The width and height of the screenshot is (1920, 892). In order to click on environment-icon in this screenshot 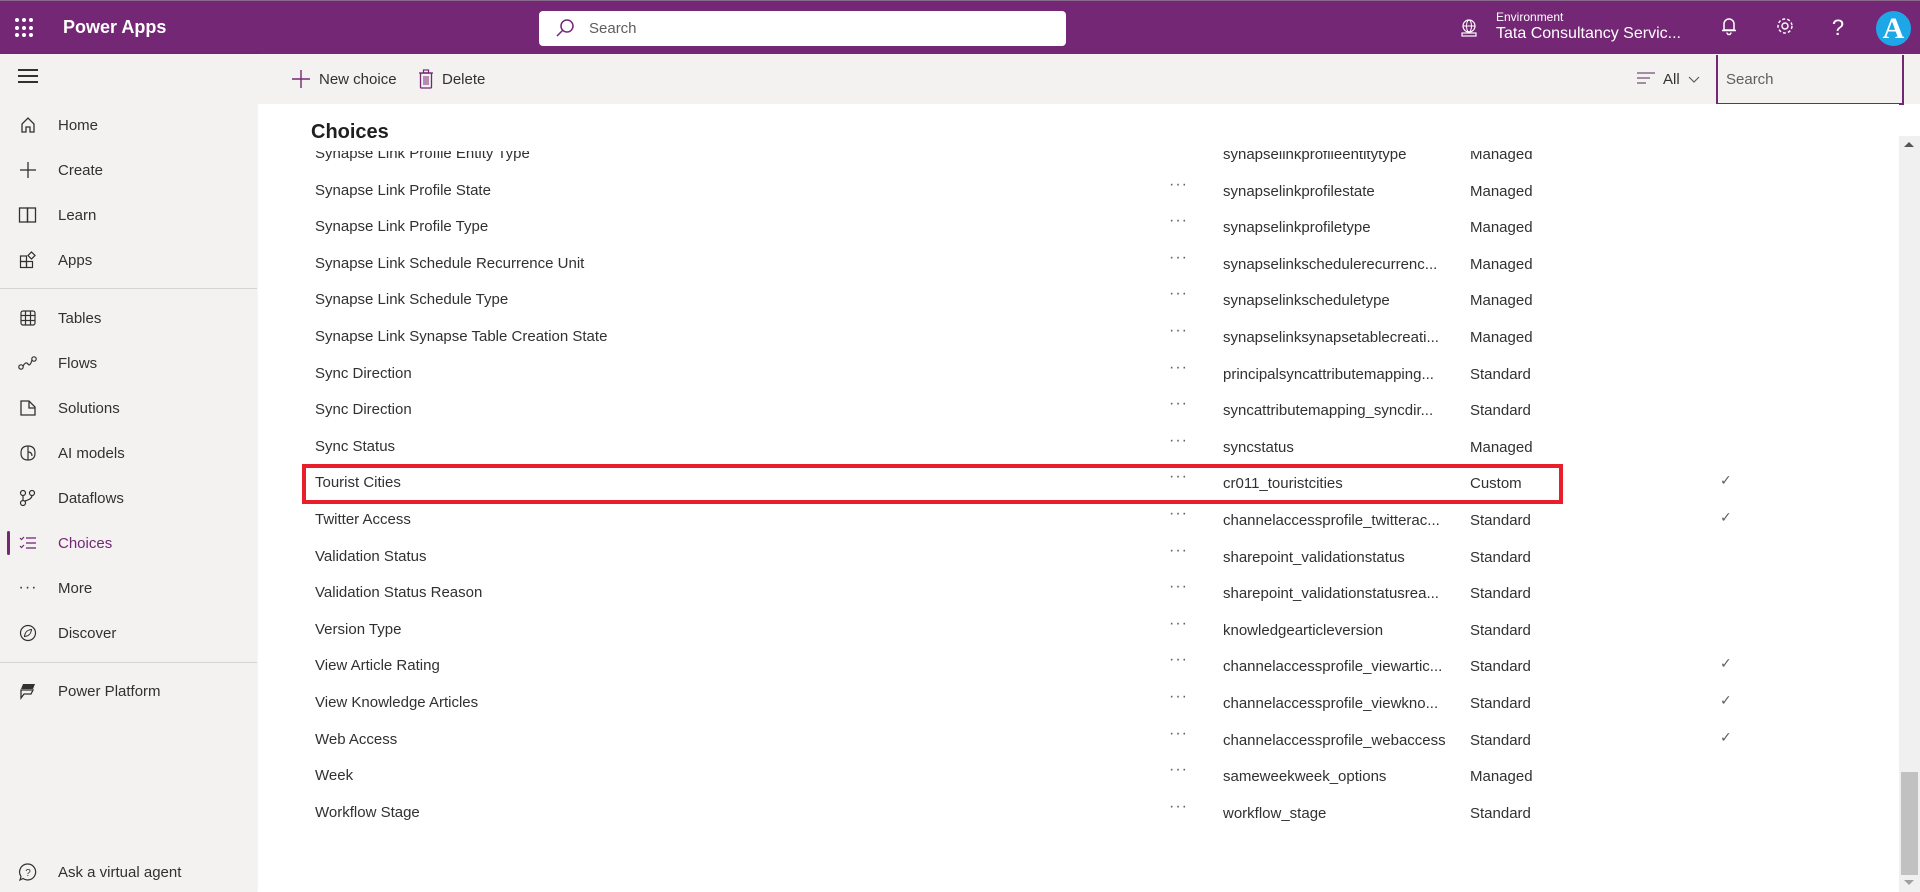, I will do `click(1469, 30)`.